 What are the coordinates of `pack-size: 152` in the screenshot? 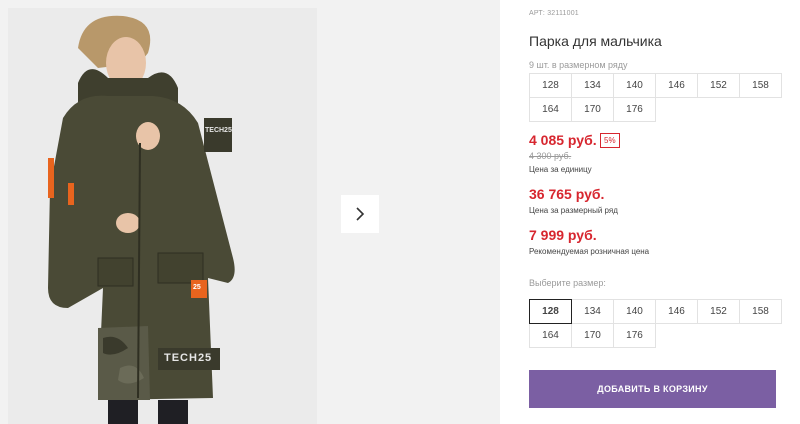 It's located at (718, 85).